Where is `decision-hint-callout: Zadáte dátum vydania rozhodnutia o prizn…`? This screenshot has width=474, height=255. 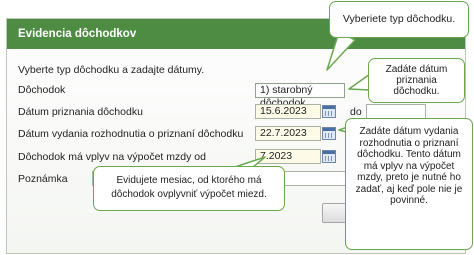
decision-hint-callout: Zadáte dátum vydania rozhodnutia o prizn… is located at coordinates (409, 184).